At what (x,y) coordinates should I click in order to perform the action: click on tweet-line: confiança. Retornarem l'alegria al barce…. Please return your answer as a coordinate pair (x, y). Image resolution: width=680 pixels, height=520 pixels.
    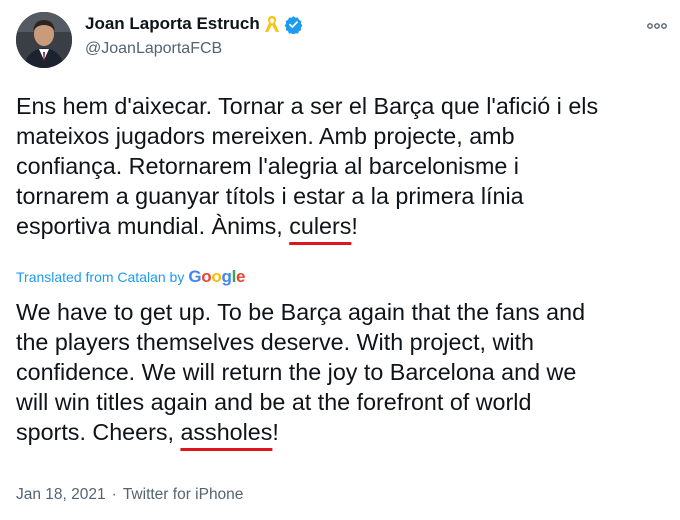
    Looking at the image, I should click on (267, 166).